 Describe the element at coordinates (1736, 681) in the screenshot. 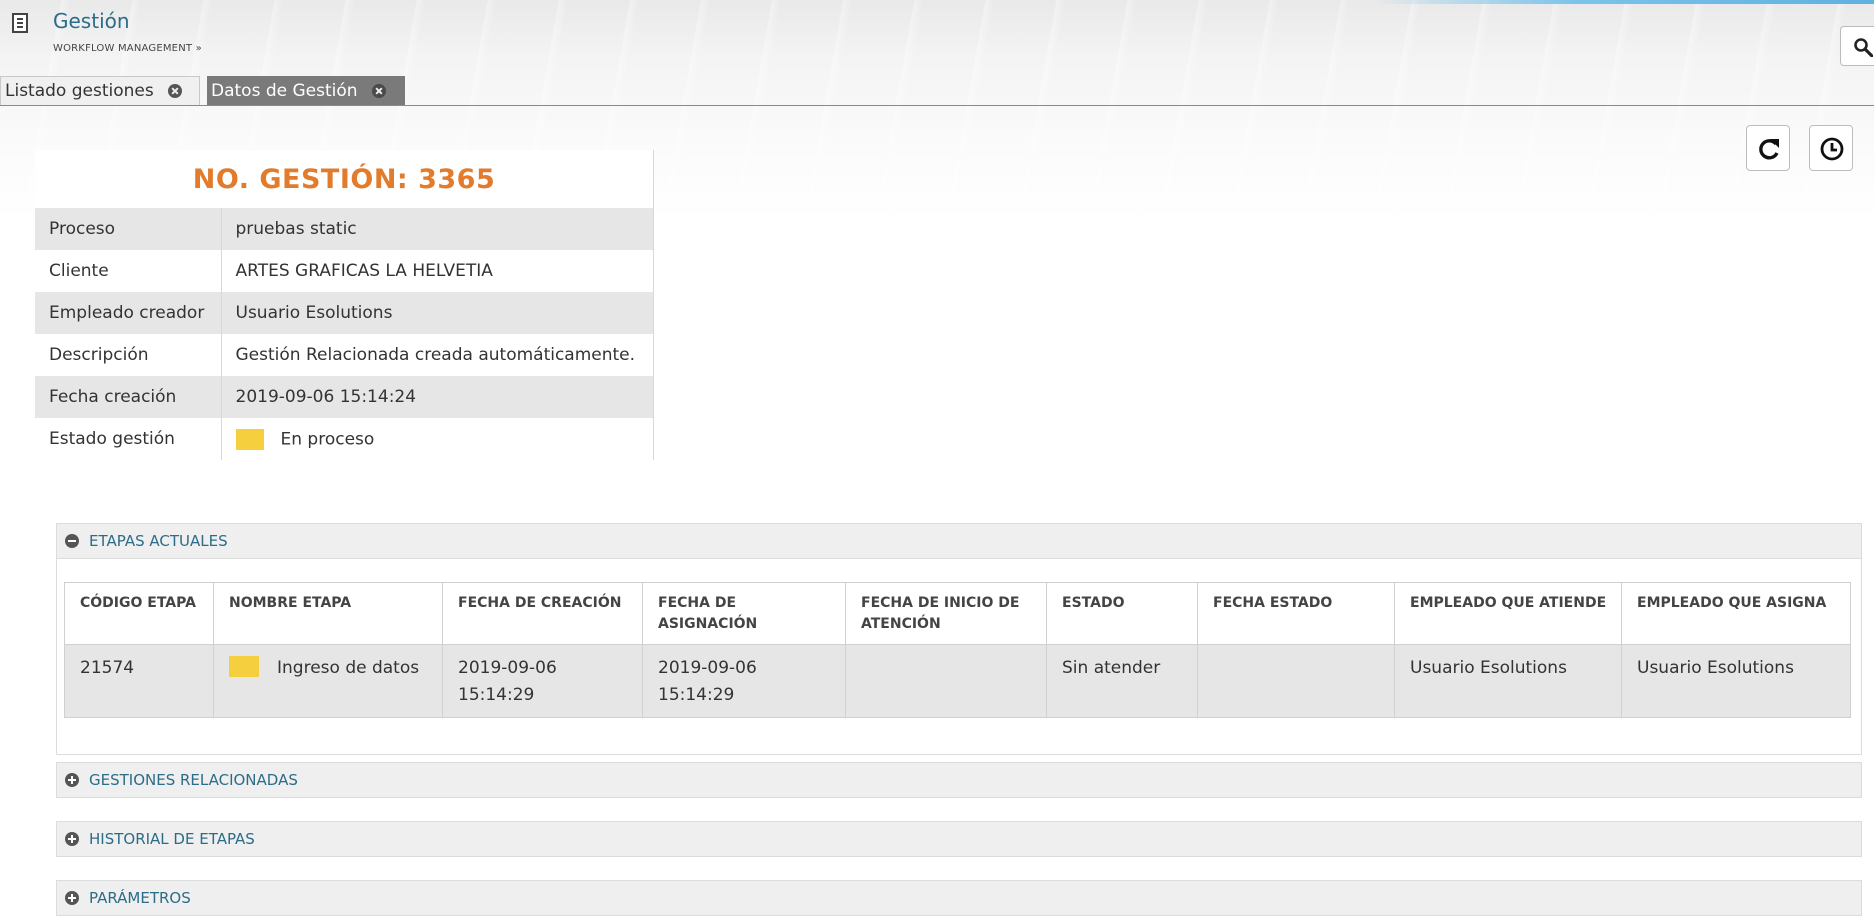

I see `cell-empleado-asigna: Usuario Esolutions` at that location.